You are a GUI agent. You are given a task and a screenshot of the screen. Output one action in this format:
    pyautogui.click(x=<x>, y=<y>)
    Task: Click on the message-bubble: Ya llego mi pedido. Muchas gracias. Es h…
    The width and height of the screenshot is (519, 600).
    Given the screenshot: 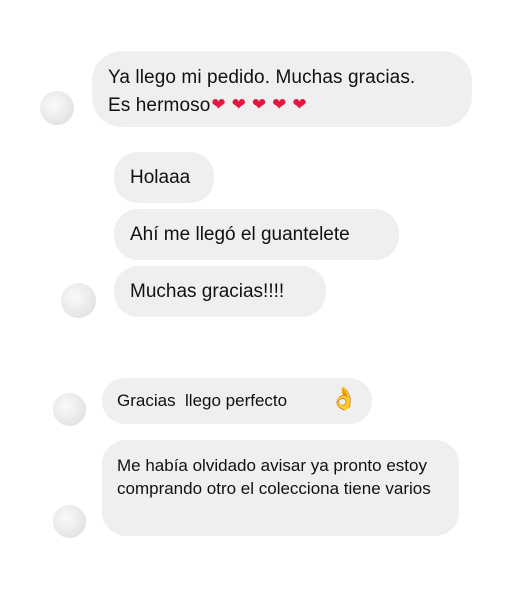 What is the action you would take?
    pyautogui.click(x=282, y=89)
    